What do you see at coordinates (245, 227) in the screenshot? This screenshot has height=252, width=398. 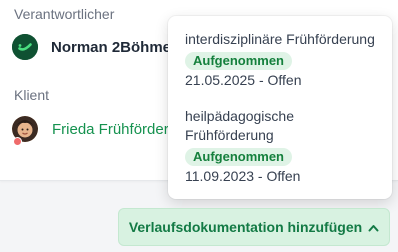 I see `add-progress-documentation-label: Verlaufsdokumentation hinzufügen` at bounding box center [245, 227].